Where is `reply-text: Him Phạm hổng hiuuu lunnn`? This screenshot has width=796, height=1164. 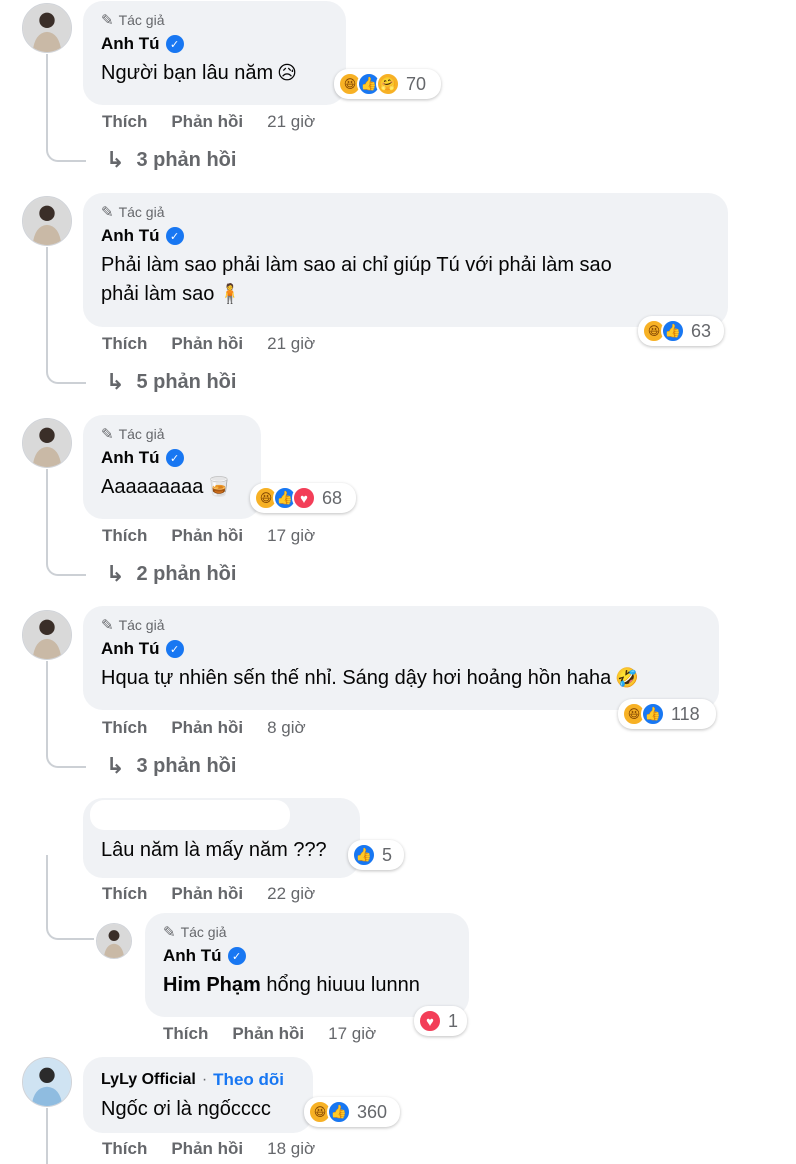
reply-text: Him Phạm hổng hiuuu lunnn is located at coordinates (291, 985).